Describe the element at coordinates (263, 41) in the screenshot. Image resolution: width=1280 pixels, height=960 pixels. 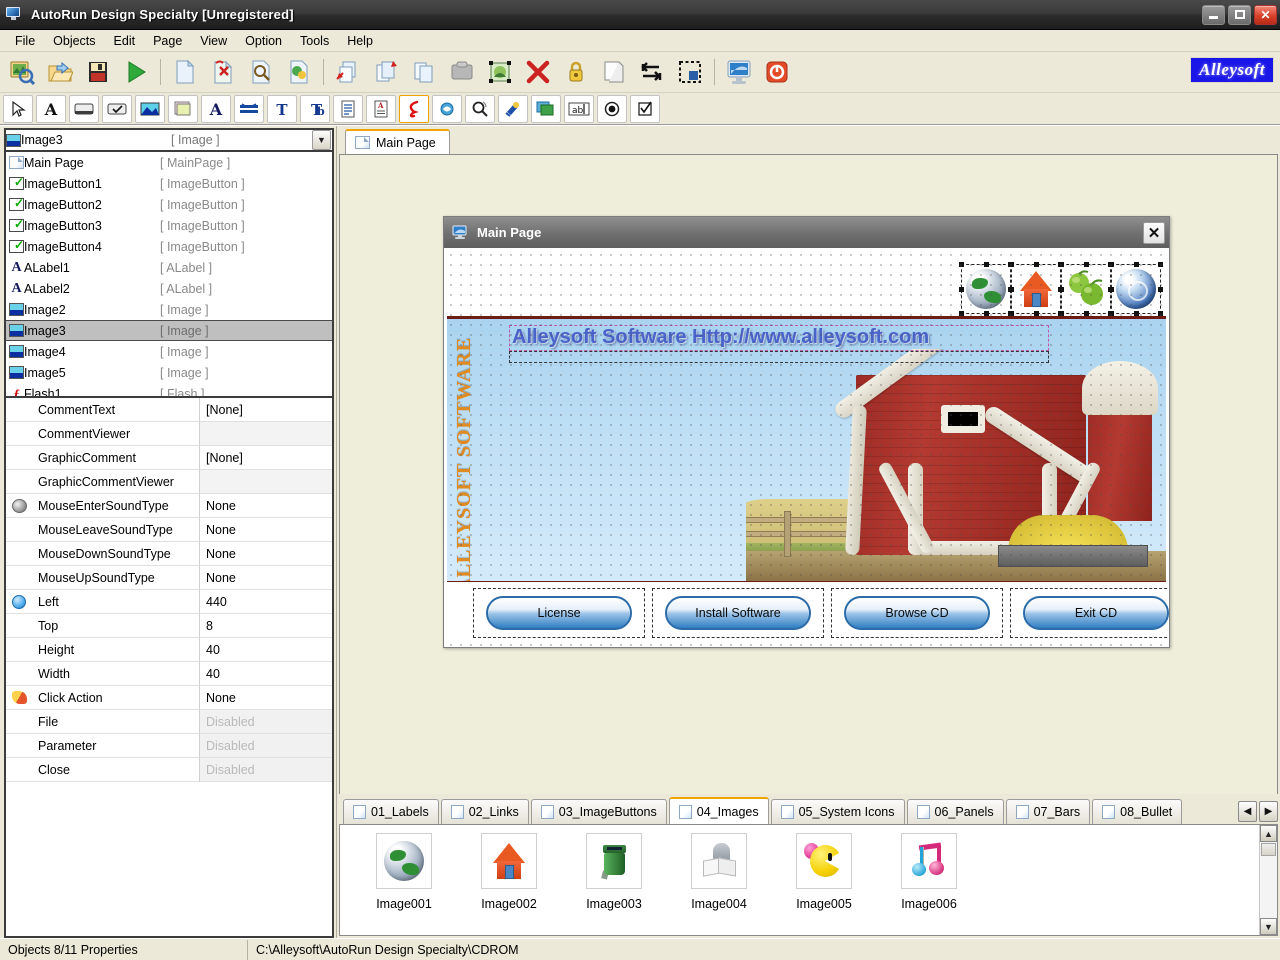
I see `menu-option: Option` at that location.